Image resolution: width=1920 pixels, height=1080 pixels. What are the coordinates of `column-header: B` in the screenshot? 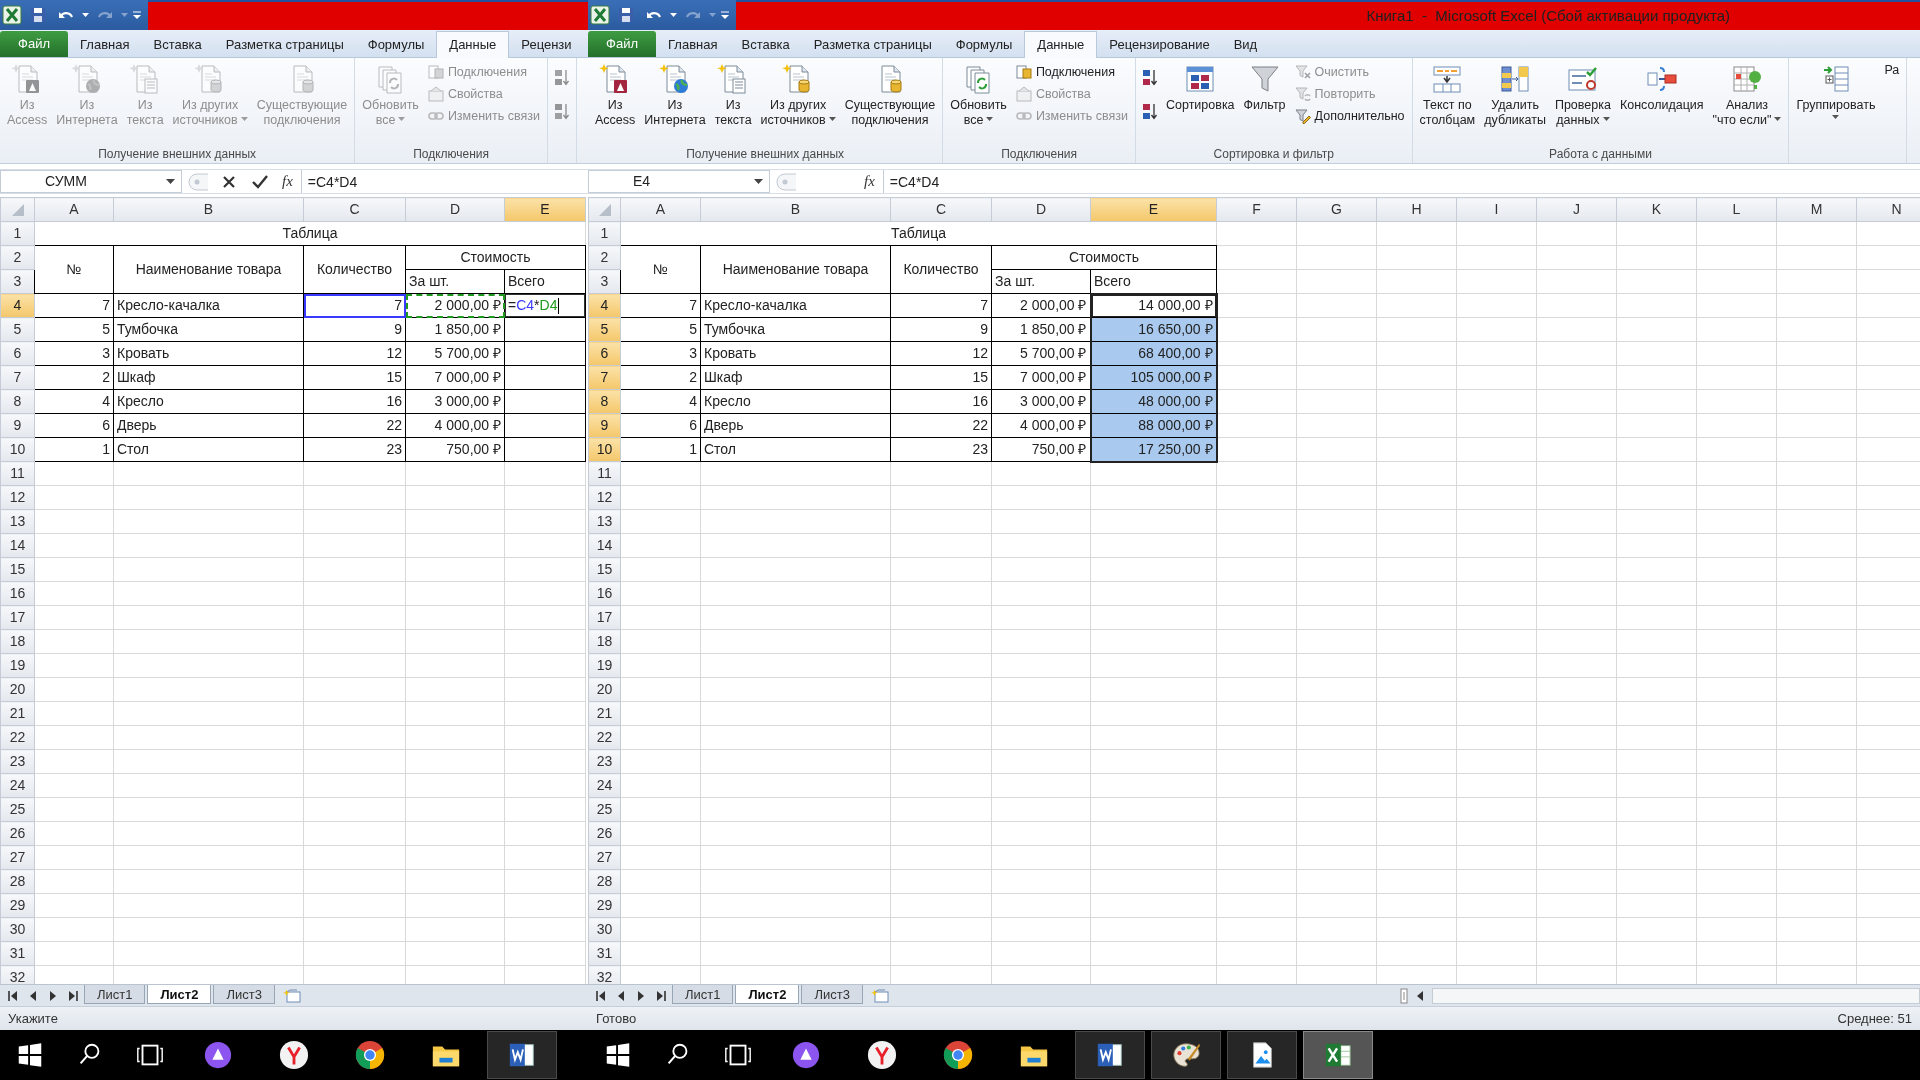 It's located at (795, 209).